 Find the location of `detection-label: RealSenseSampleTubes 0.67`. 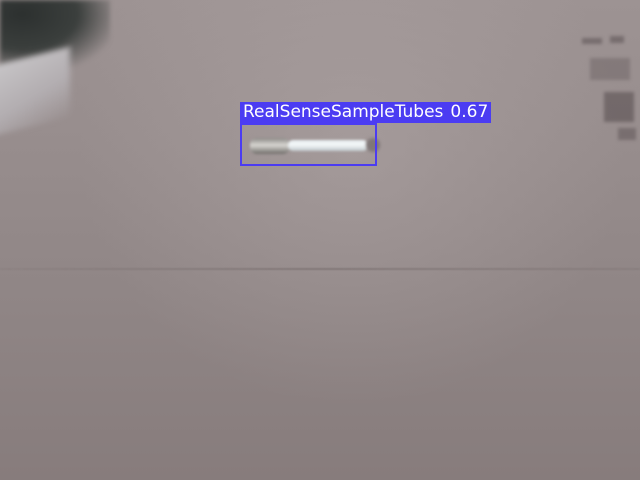

detection-label: RealSenseSampleTubes 0.67 is located at coordinates (366, 112).